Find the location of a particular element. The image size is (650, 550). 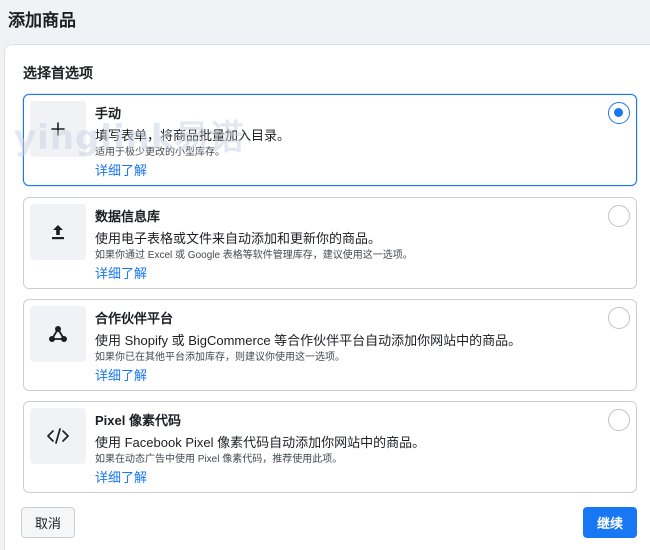

option-note: 如果你通过 Excel 或 Google 表格等软件管理库存，建议使用这一选项。 is located at coordinates (254, 255).